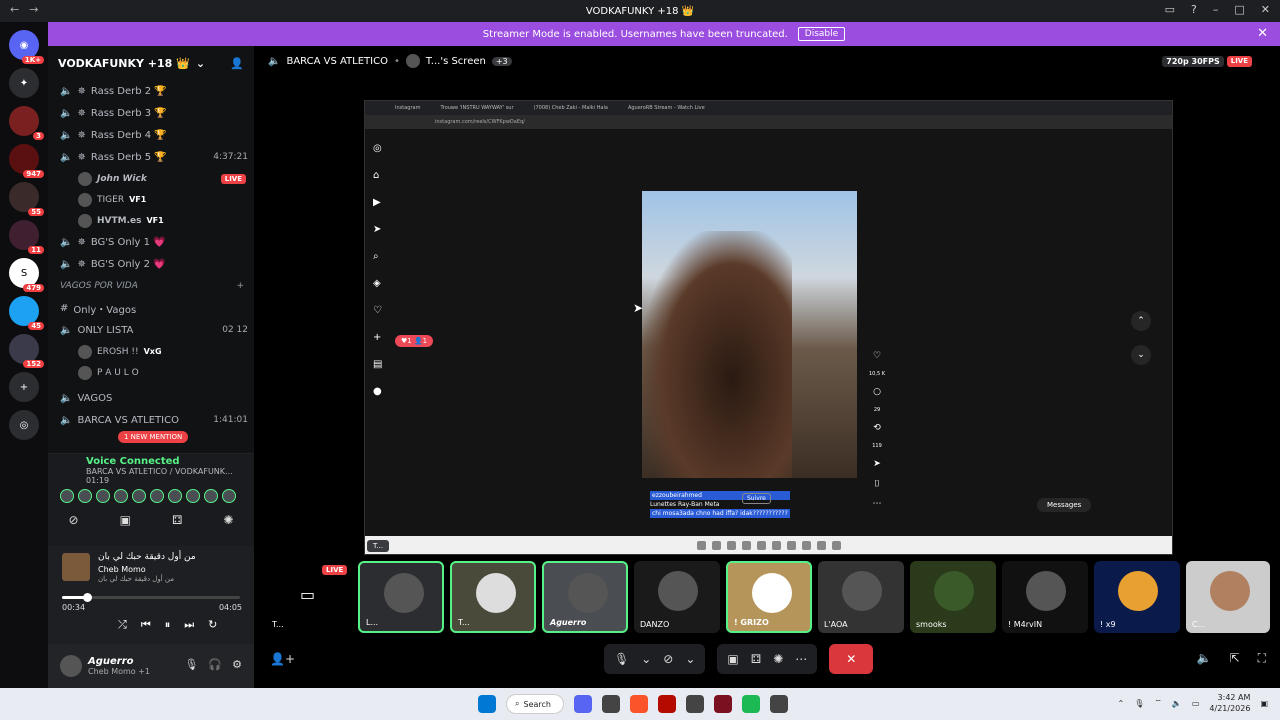 The image size is (1280, 720). Describe the element at coordinates (212, 625) in the screenshot. I see `repeat-icon: ↻` at that location.